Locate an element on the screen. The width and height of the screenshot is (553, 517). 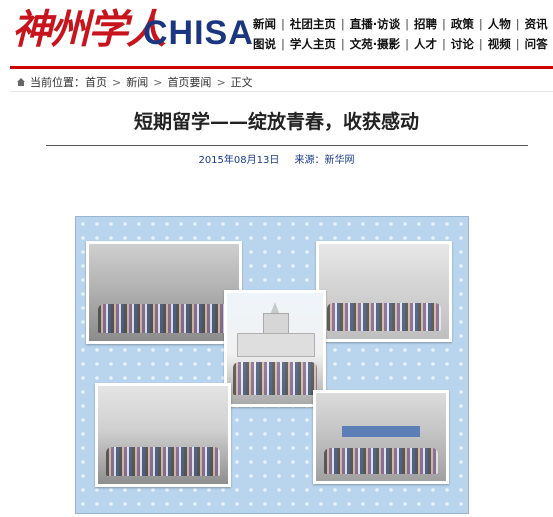
nav-row-1: 新闻 | 社团主页 | 直播·访谈 | 招聘 | 政策 | 人物 | 资讯 is located at coordinates (403, 24).